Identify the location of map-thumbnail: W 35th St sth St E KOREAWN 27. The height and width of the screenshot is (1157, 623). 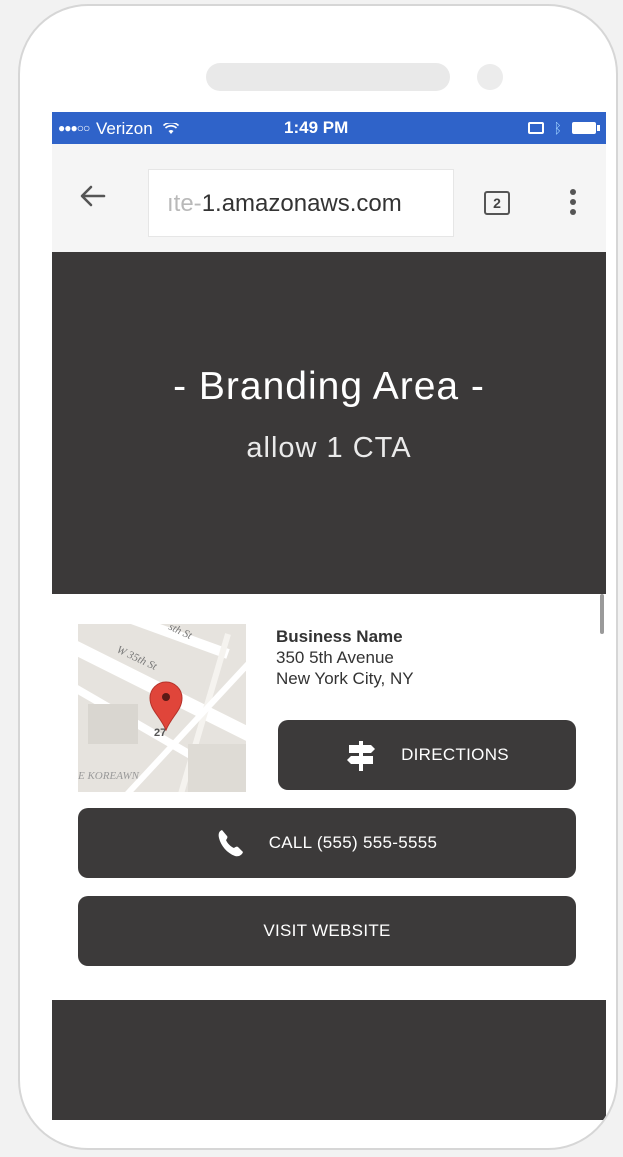
(162, 708).